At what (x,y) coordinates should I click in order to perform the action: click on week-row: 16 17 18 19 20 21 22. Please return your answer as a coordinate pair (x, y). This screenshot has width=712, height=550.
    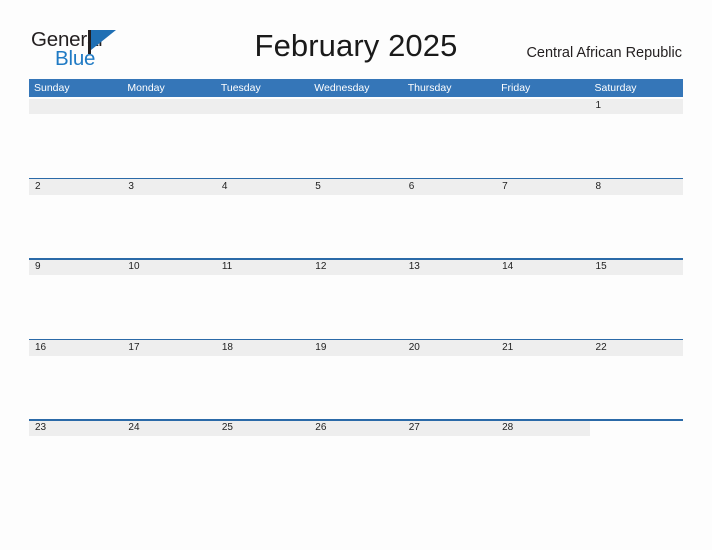
    Looking at the image, I should click on (356, 379).